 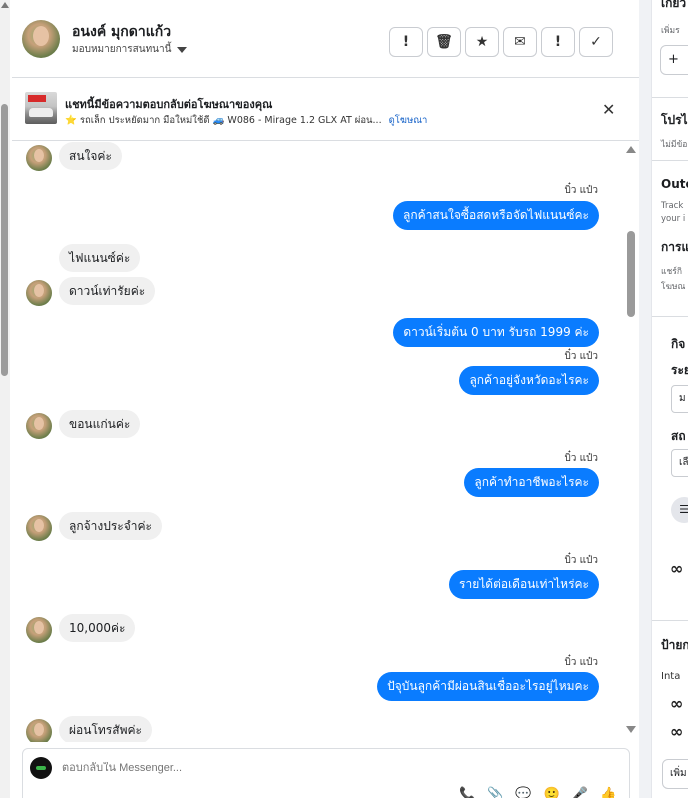 I want to click on stage-label: ระย, so click(x=679, y=370).